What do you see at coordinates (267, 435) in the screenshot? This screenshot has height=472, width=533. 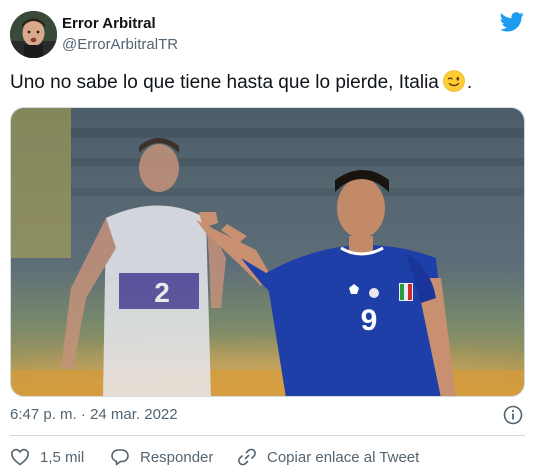 I see `divider` at bounding box center [267, 435].